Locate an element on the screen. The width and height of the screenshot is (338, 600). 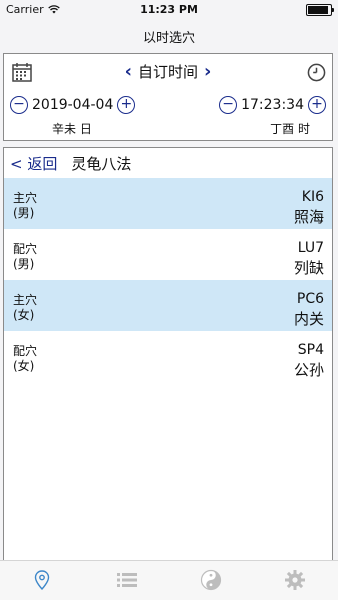
chevron-right-icon: › is located at coordinates (207, 71).